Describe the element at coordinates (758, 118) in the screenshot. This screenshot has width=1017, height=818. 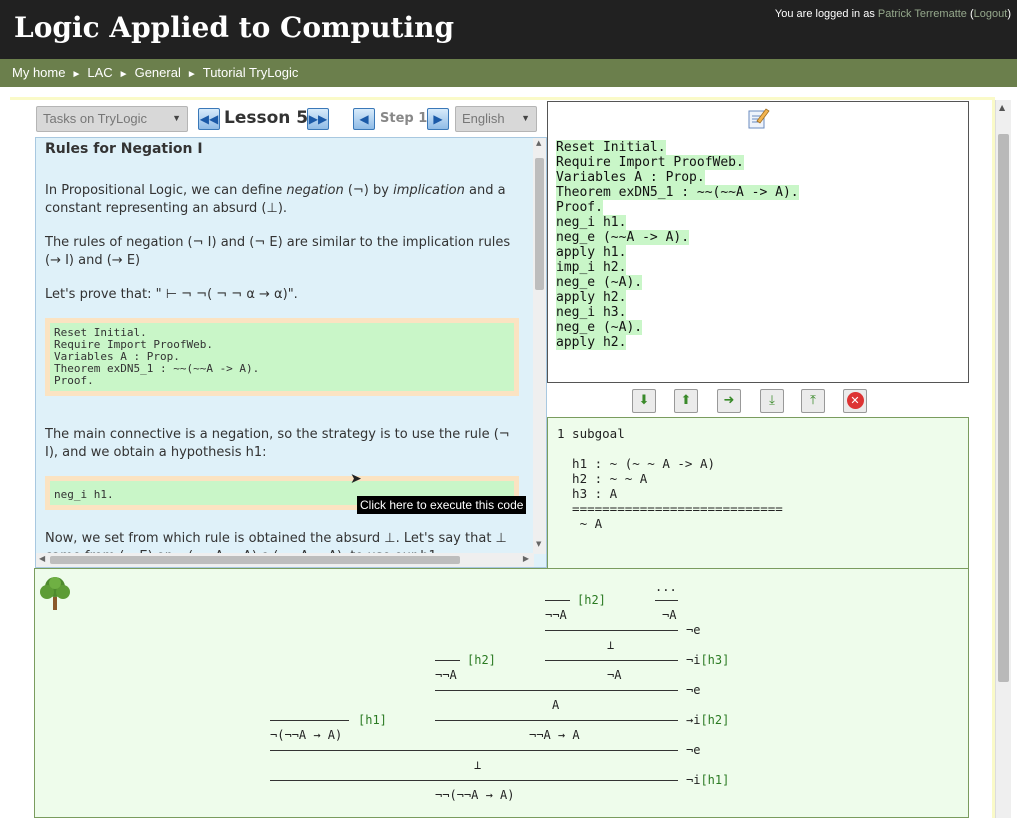
I see `edit-document-icon` at that location.